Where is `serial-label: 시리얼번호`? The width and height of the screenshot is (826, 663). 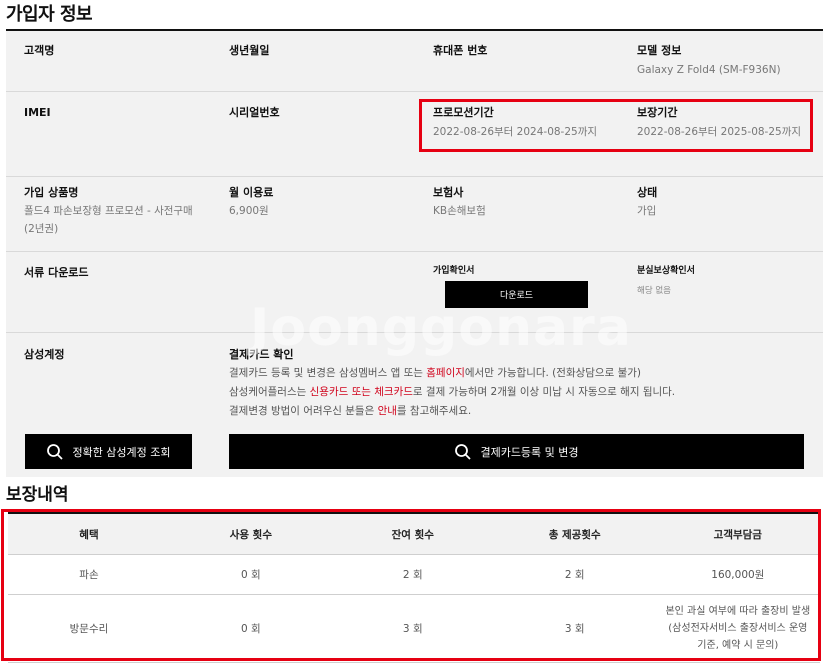
serial-label: 시리얼번호 is located at coordinates (254, 112).